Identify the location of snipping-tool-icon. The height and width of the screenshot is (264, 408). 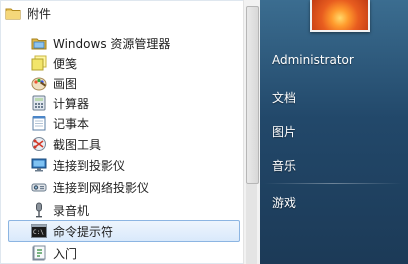
(39, 144).